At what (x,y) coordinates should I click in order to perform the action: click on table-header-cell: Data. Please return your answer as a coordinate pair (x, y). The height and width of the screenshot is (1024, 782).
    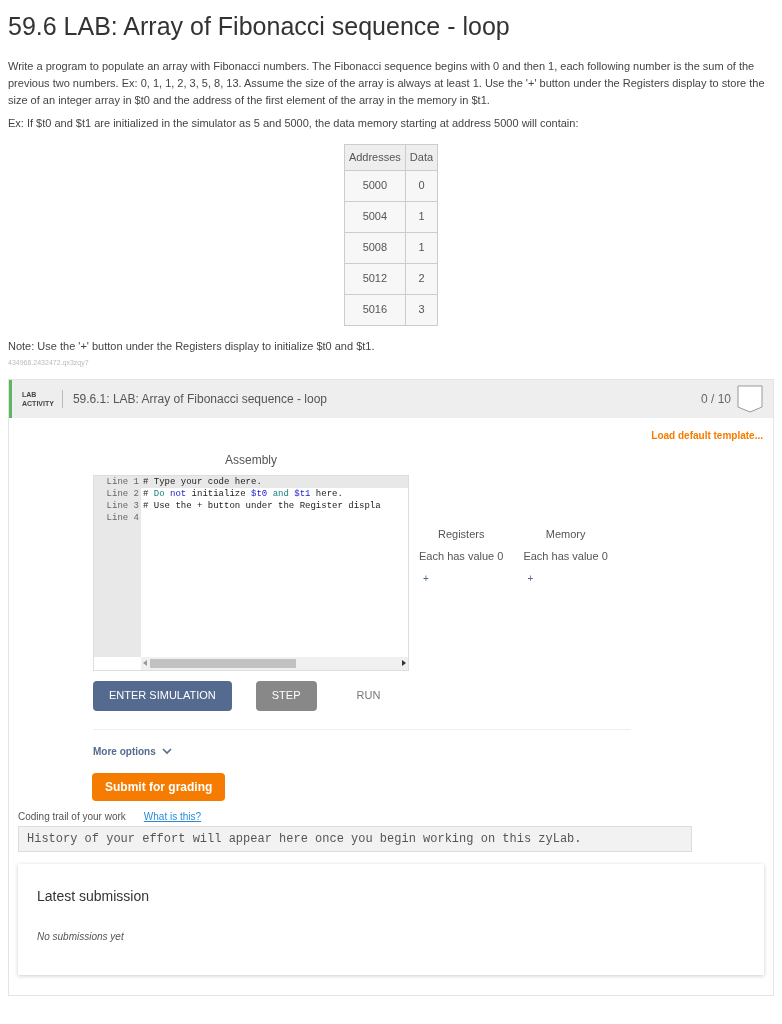
    Looking at the image, I should click on (421, 157).